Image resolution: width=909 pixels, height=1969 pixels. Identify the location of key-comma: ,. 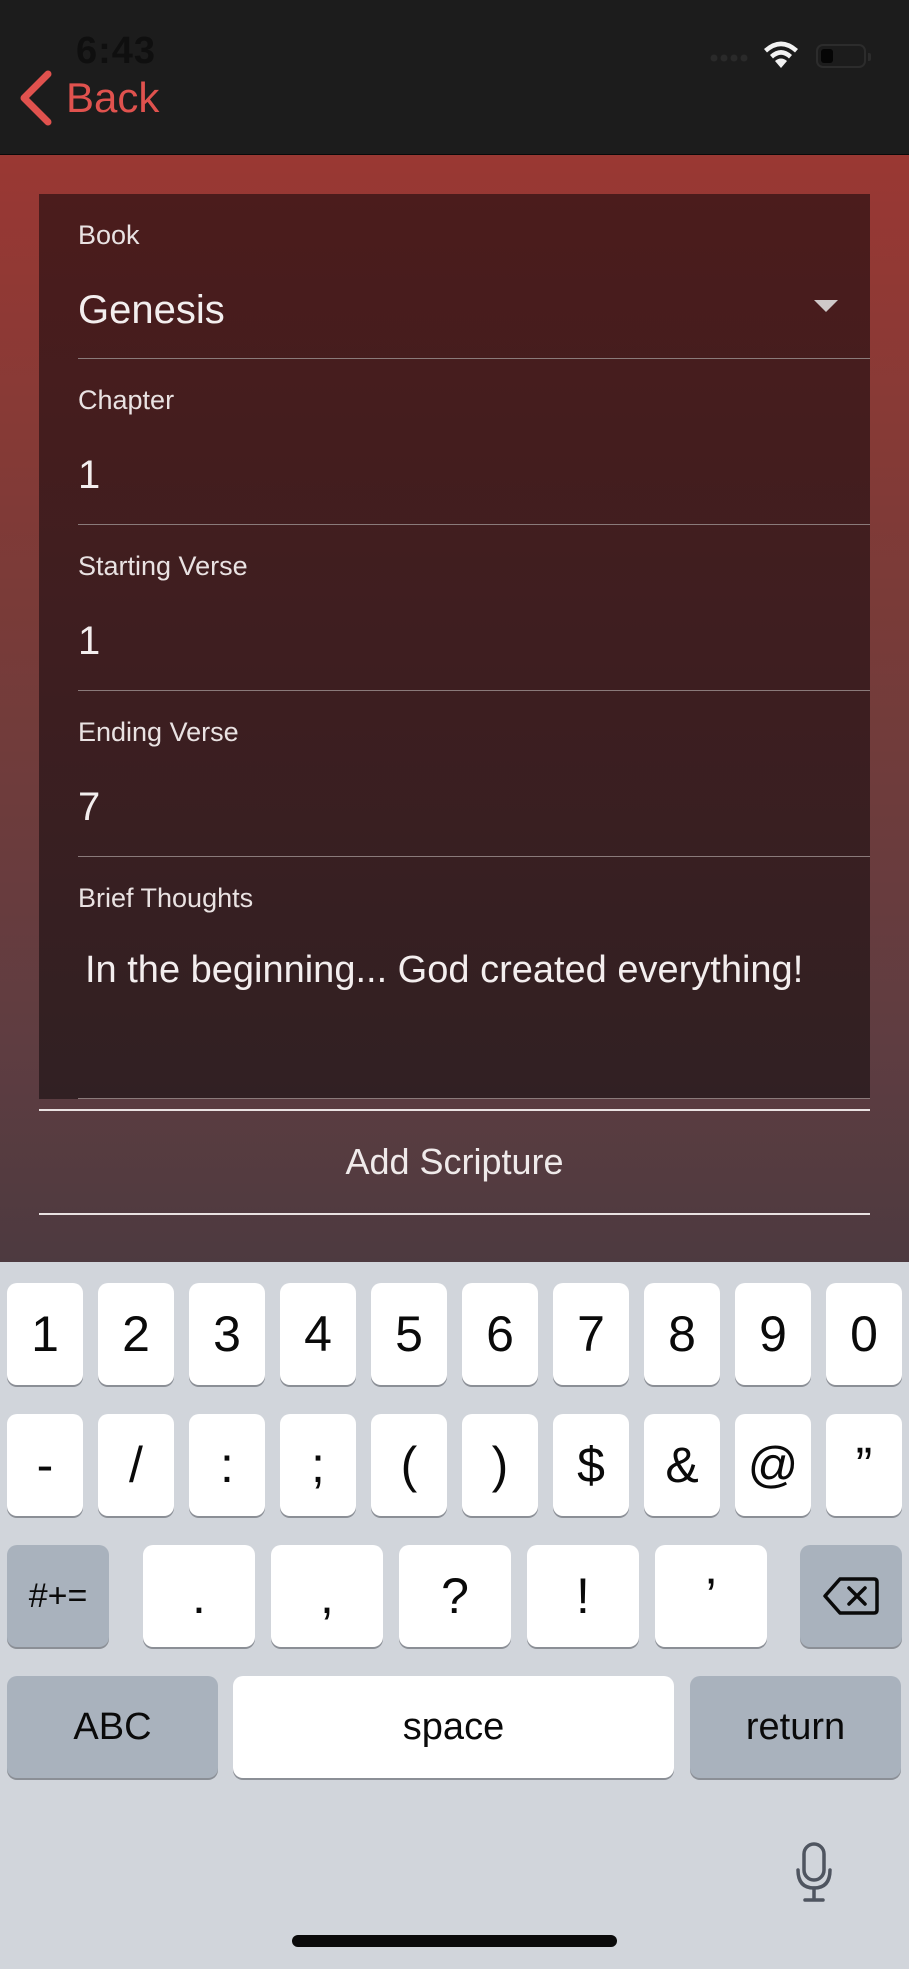
(327, 1596).